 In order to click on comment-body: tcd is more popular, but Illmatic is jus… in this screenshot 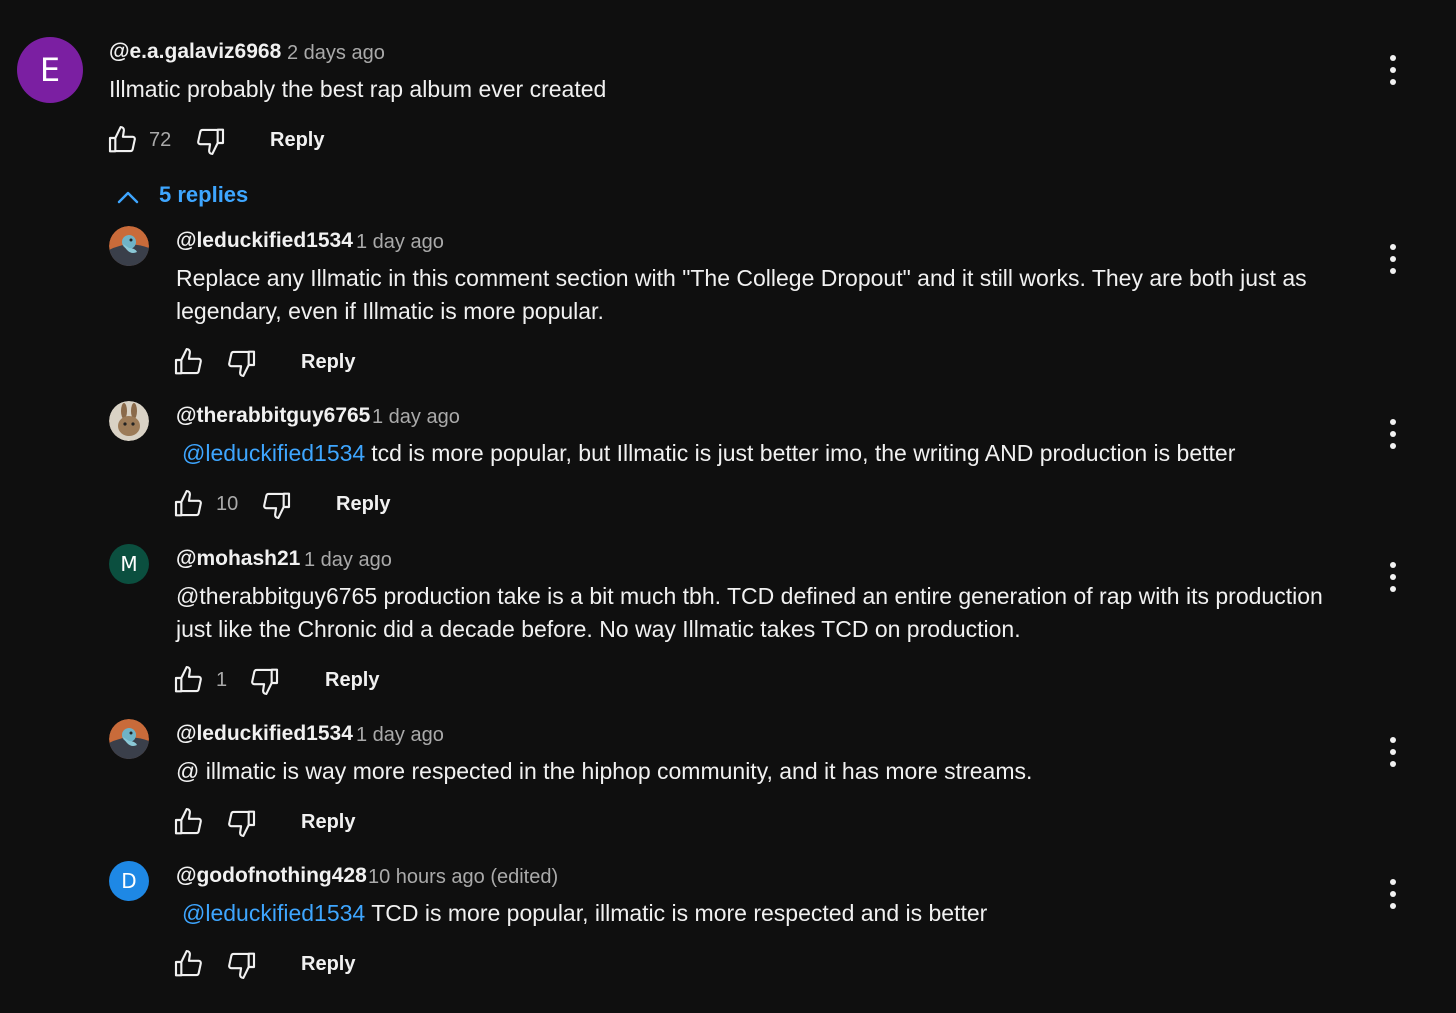, I will do `click(803, 453)`.